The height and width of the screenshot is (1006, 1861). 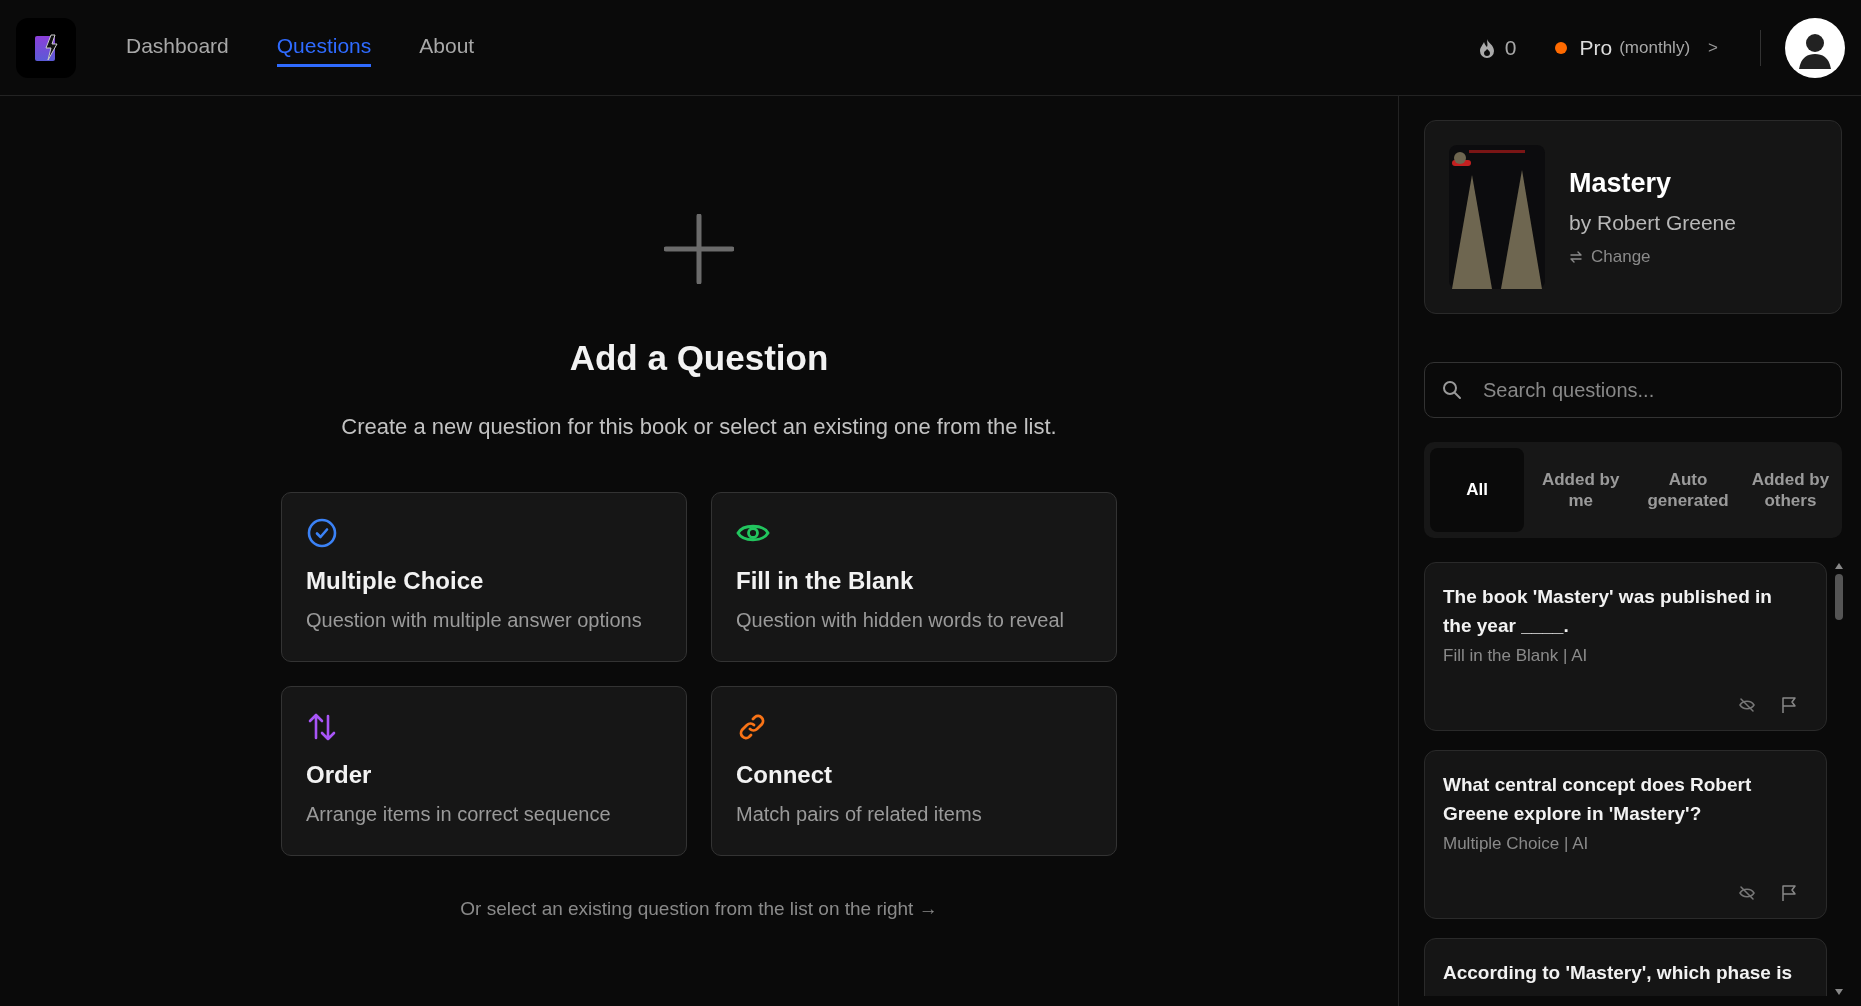 I want to click on card-title: Fill in the Blank, so click(x=825, y=581).